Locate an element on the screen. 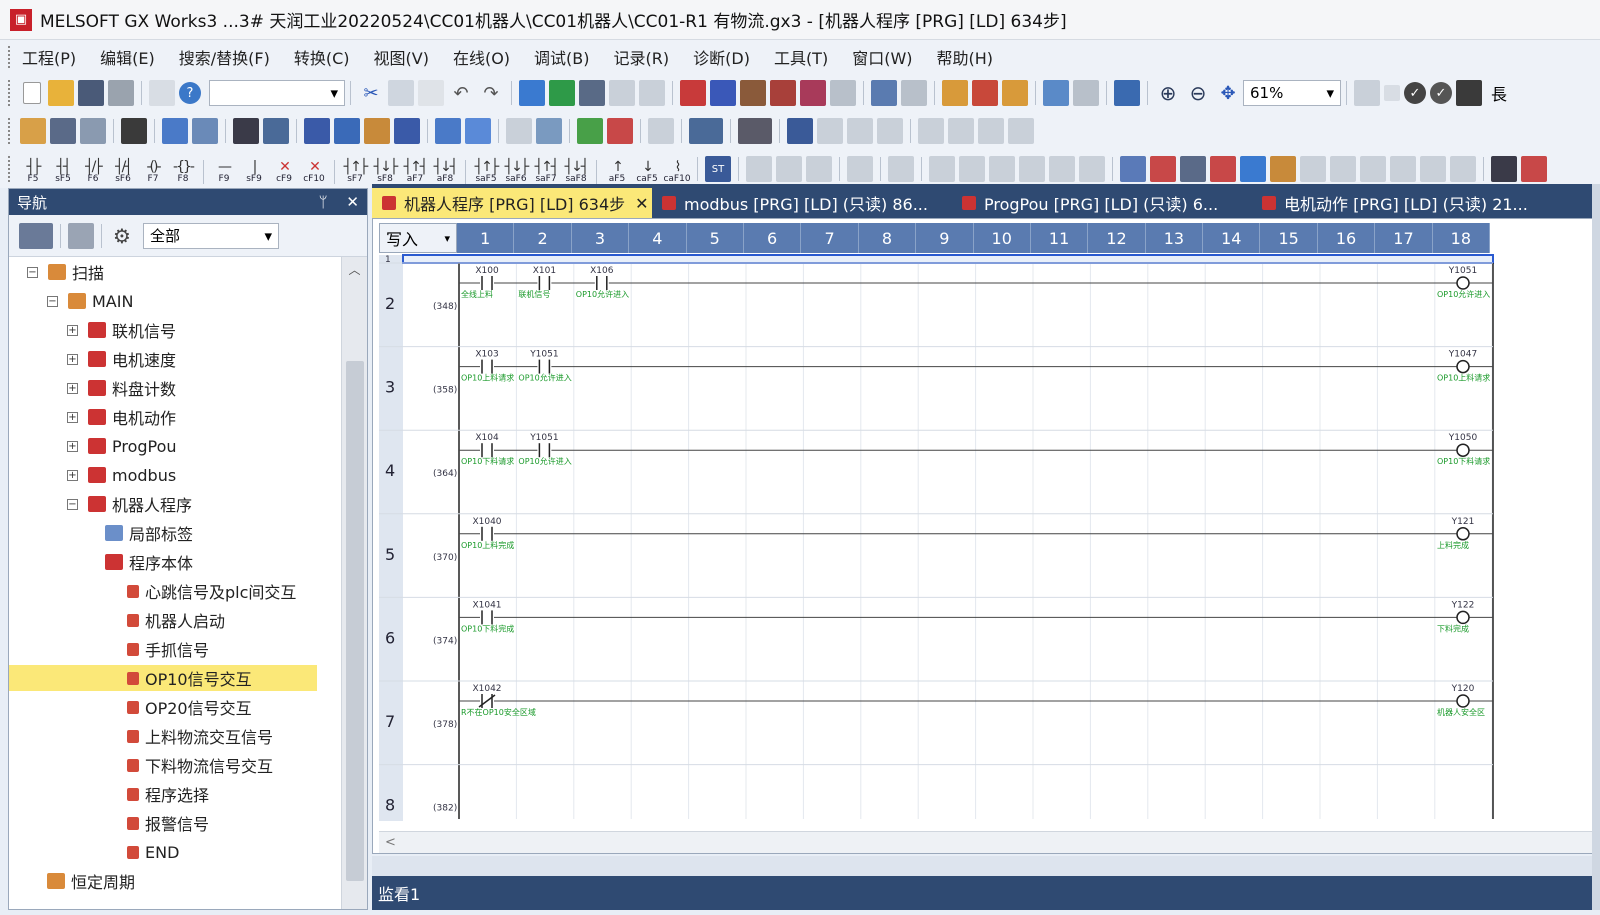 The height and width of the screenshot is (915, 1600). zoom-combo: 61% ▾ is located at coordinates (1292, 93).